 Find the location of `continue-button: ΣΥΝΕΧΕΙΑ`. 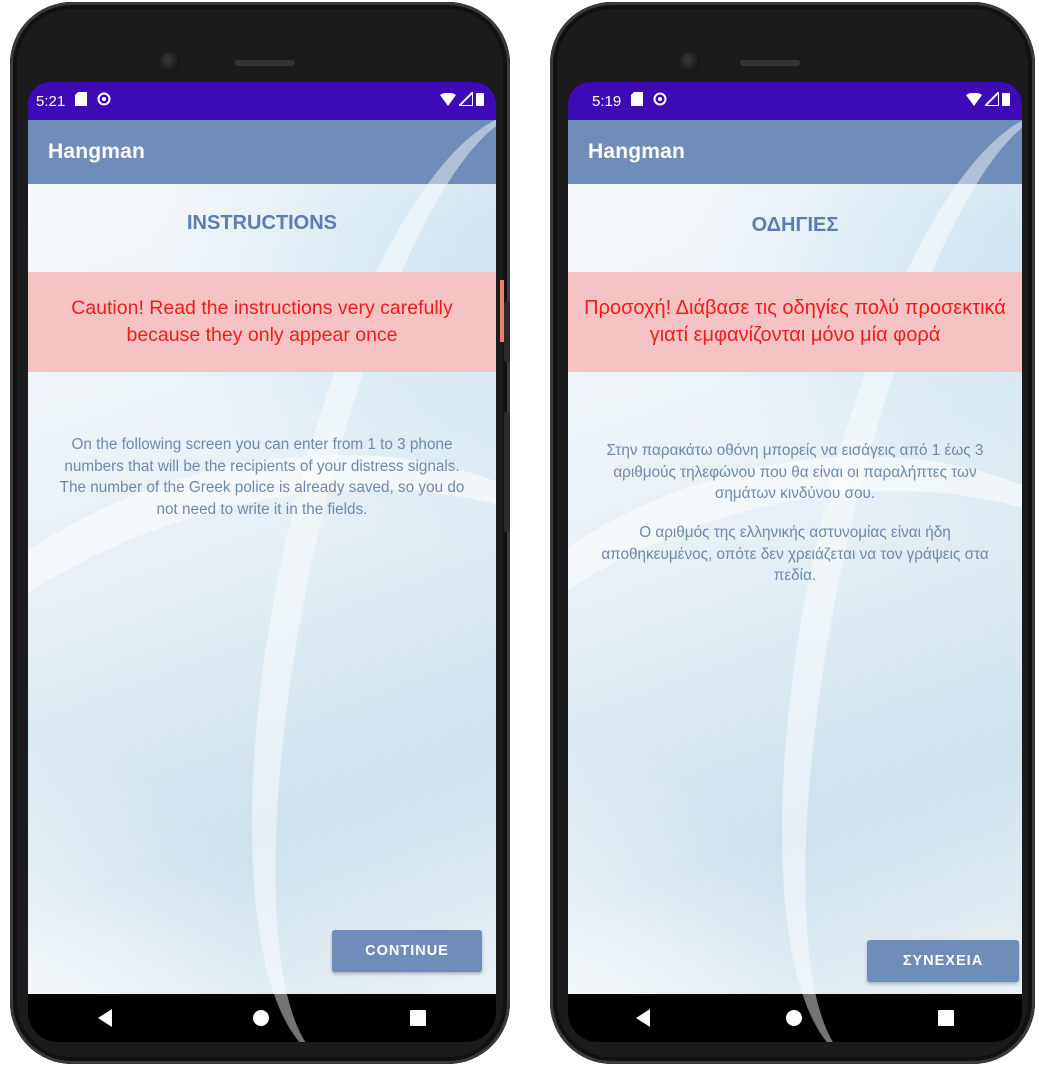

continue-button: ΣΥΝΕΧΕΙΑ is located at coordinates (943, 961).